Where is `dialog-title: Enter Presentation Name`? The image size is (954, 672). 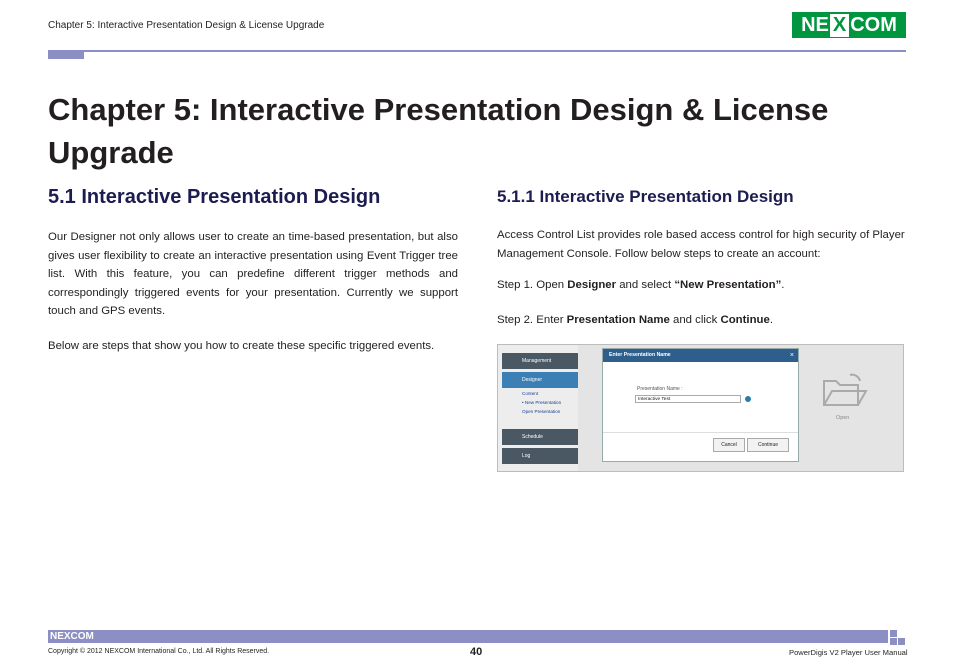 dialog-title: Enter Presentation Name is located at coordinates (700, 355).